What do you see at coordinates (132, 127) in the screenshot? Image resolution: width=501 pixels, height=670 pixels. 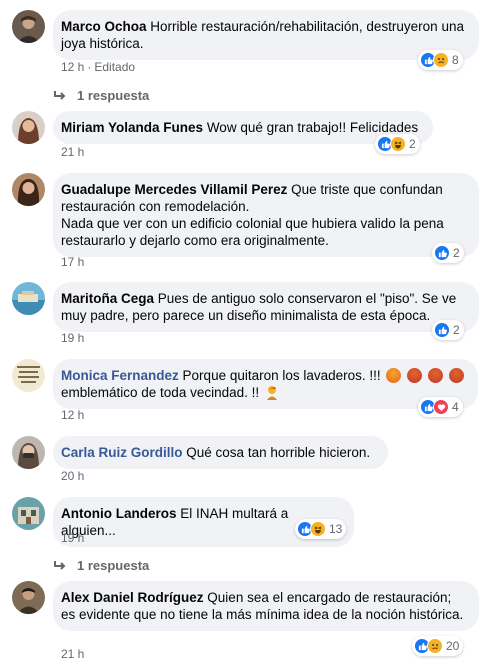 I see `comment-author: Miriam Yolanda Funes` at bounding box center [132, 127].